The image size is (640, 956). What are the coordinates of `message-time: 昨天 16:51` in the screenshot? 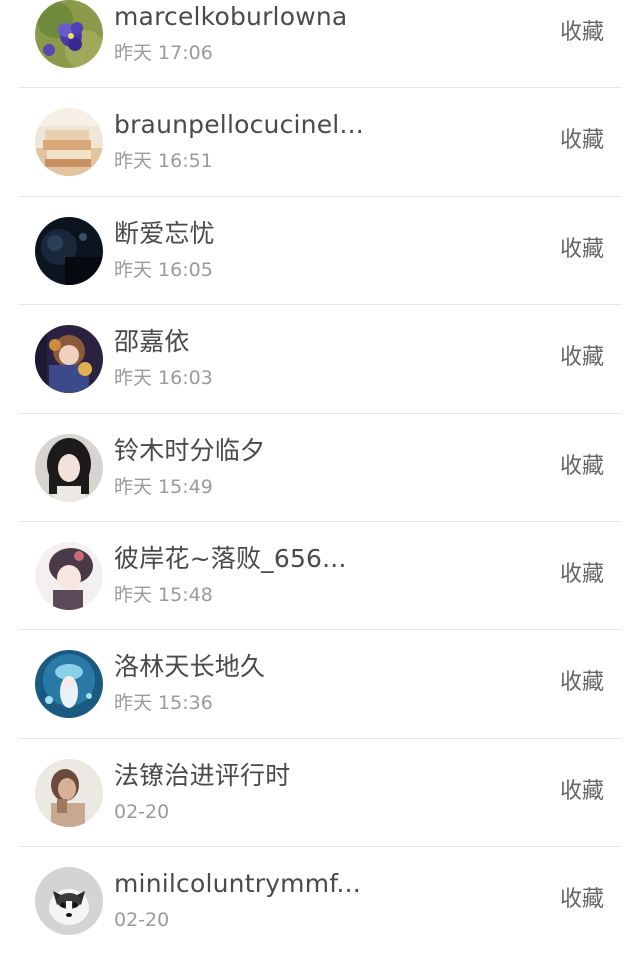 It's located at (163, 161).